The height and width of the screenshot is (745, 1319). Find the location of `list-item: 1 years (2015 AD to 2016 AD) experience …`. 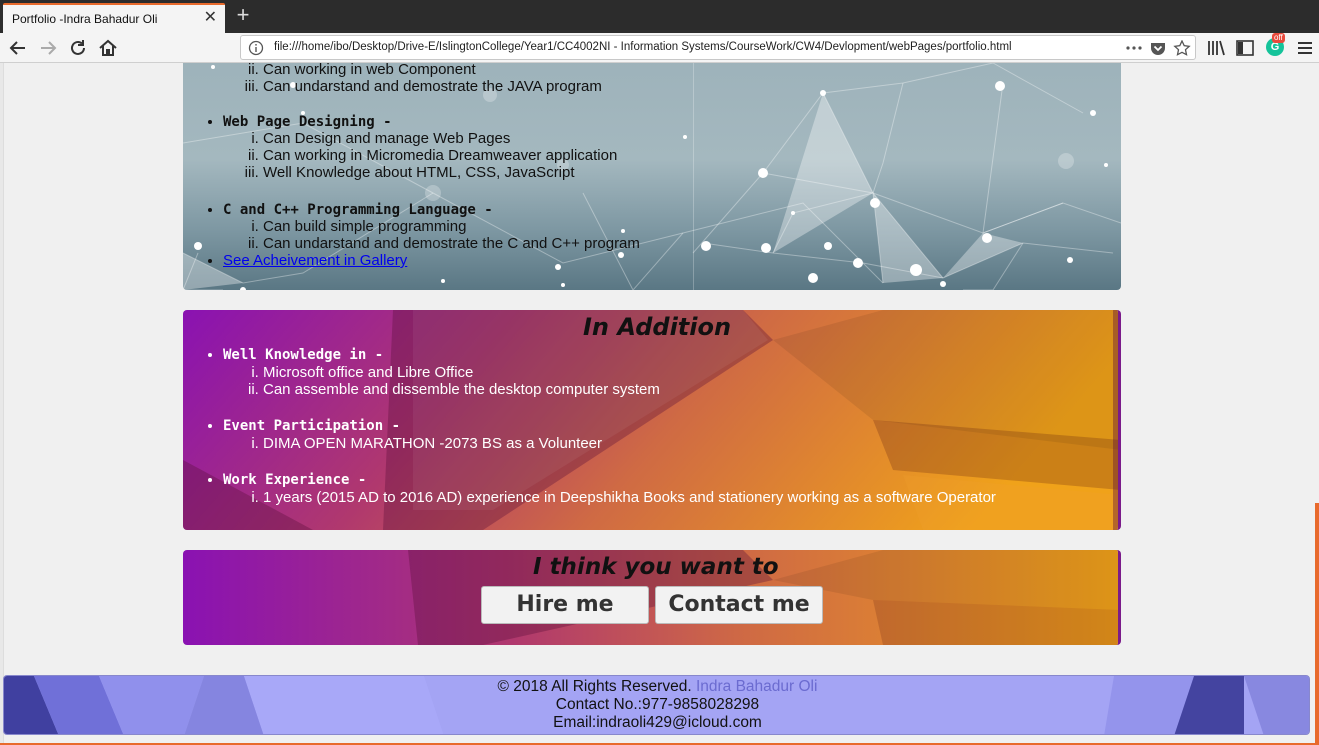

list-item: 1 years (2015 AD to 2016 AD) experience … is located at coordinates (629, 497).